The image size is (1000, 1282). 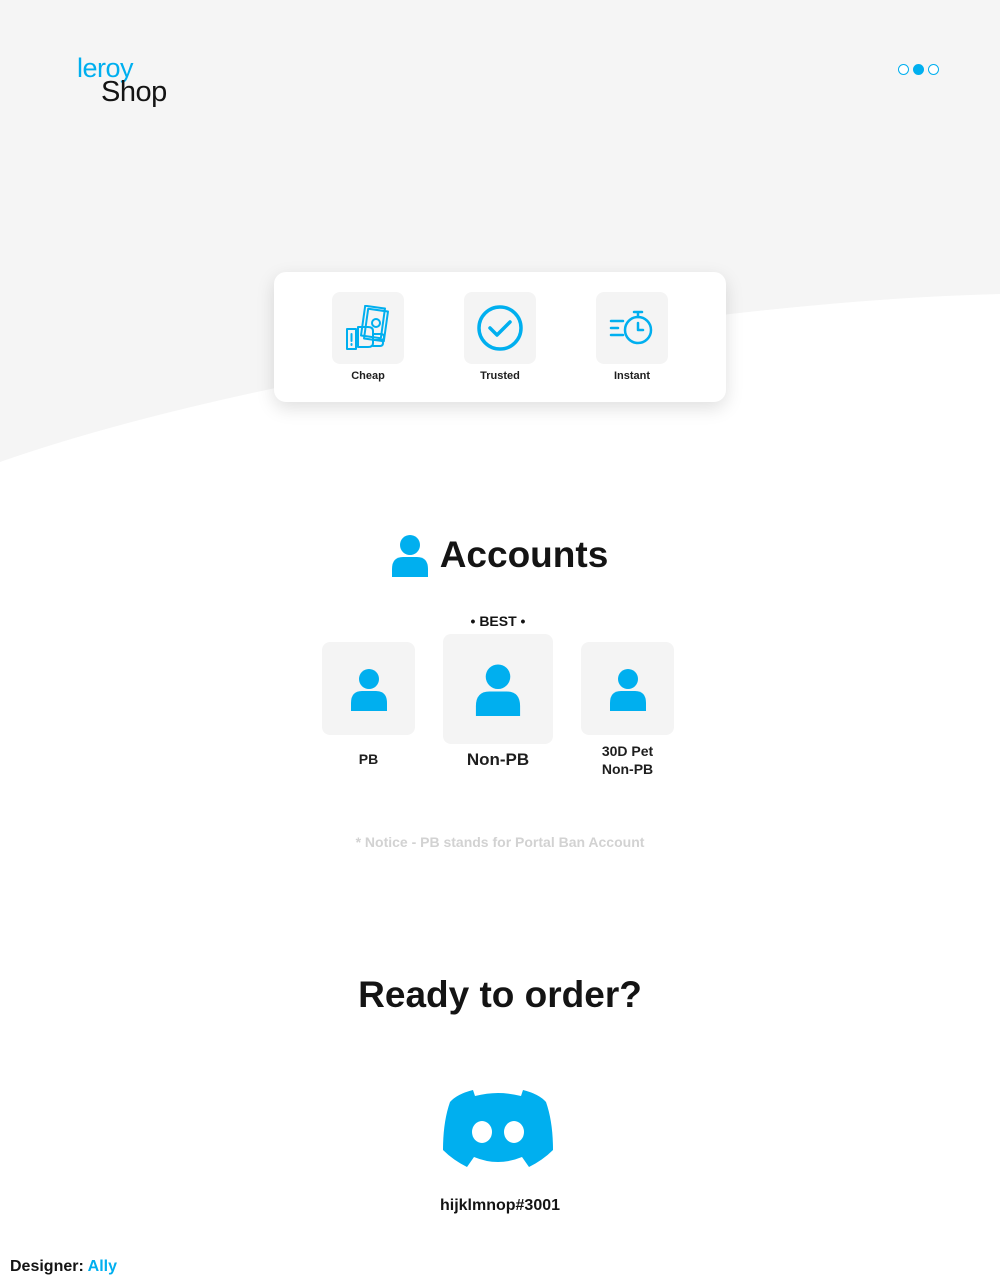 What do you see at coordinates (134, 92) in the screenshot?
I see `logo-text-shop: Shop` at bounding box center [134, 92].